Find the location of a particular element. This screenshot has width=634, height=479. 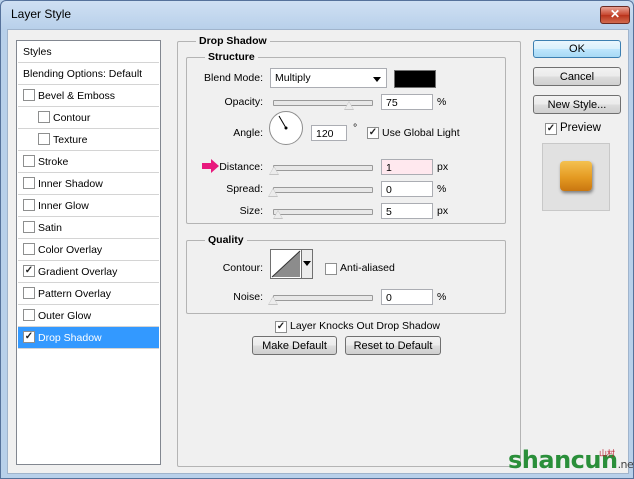

style-item-contour: Contour is located at coordinates (88, 118).